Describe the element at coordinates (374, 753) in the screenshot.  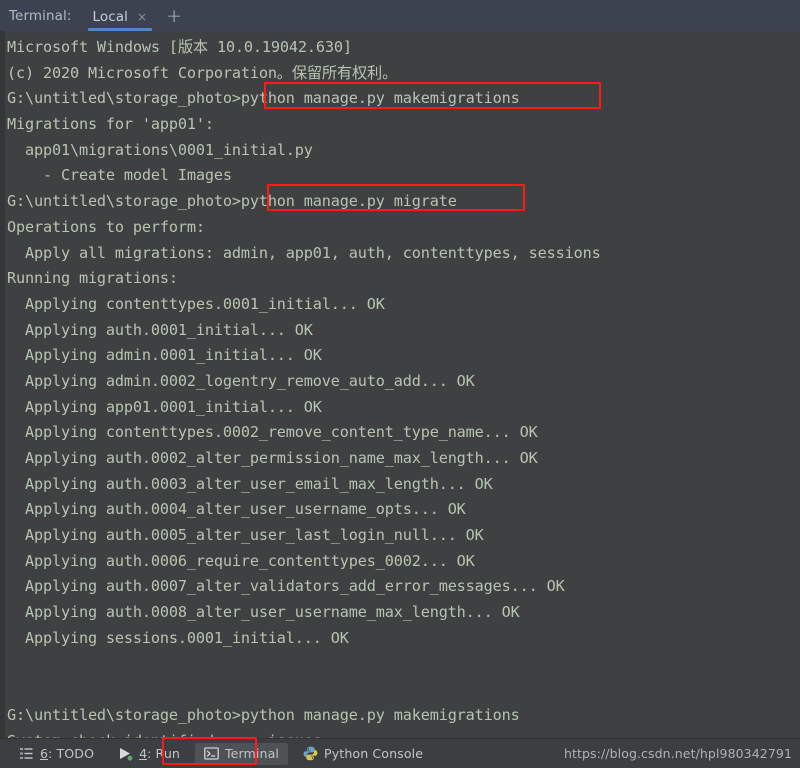
I see `tool-window-label: Python Console` at that location.